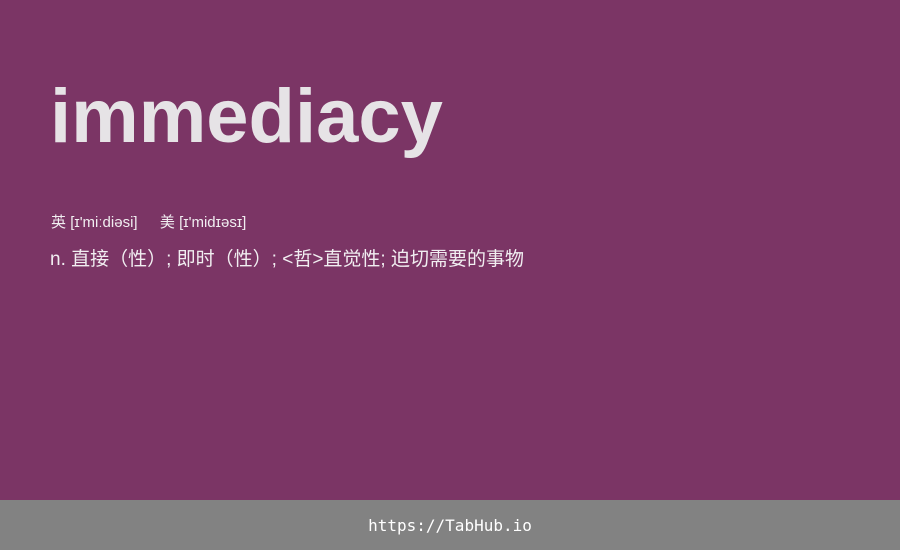 This screenshot has width=900, height=550. What do you see at coordinates (213, 222) in the screenshot?
I see `us-phonetic: [ɪ'midɪəsɪ]` at bounding box center [213, 222].